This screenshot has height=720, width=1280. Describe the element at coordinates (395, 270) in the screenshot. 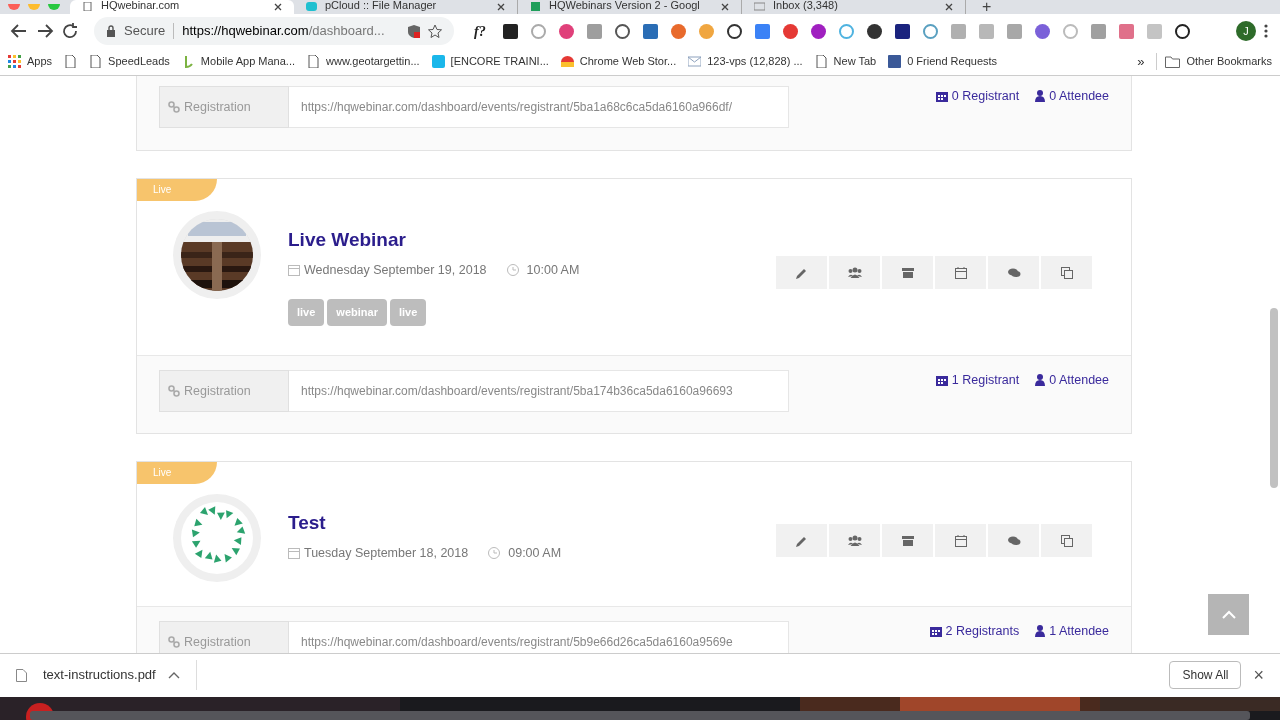

I see `event-date: Wednesday September 19, 2018` at that location.